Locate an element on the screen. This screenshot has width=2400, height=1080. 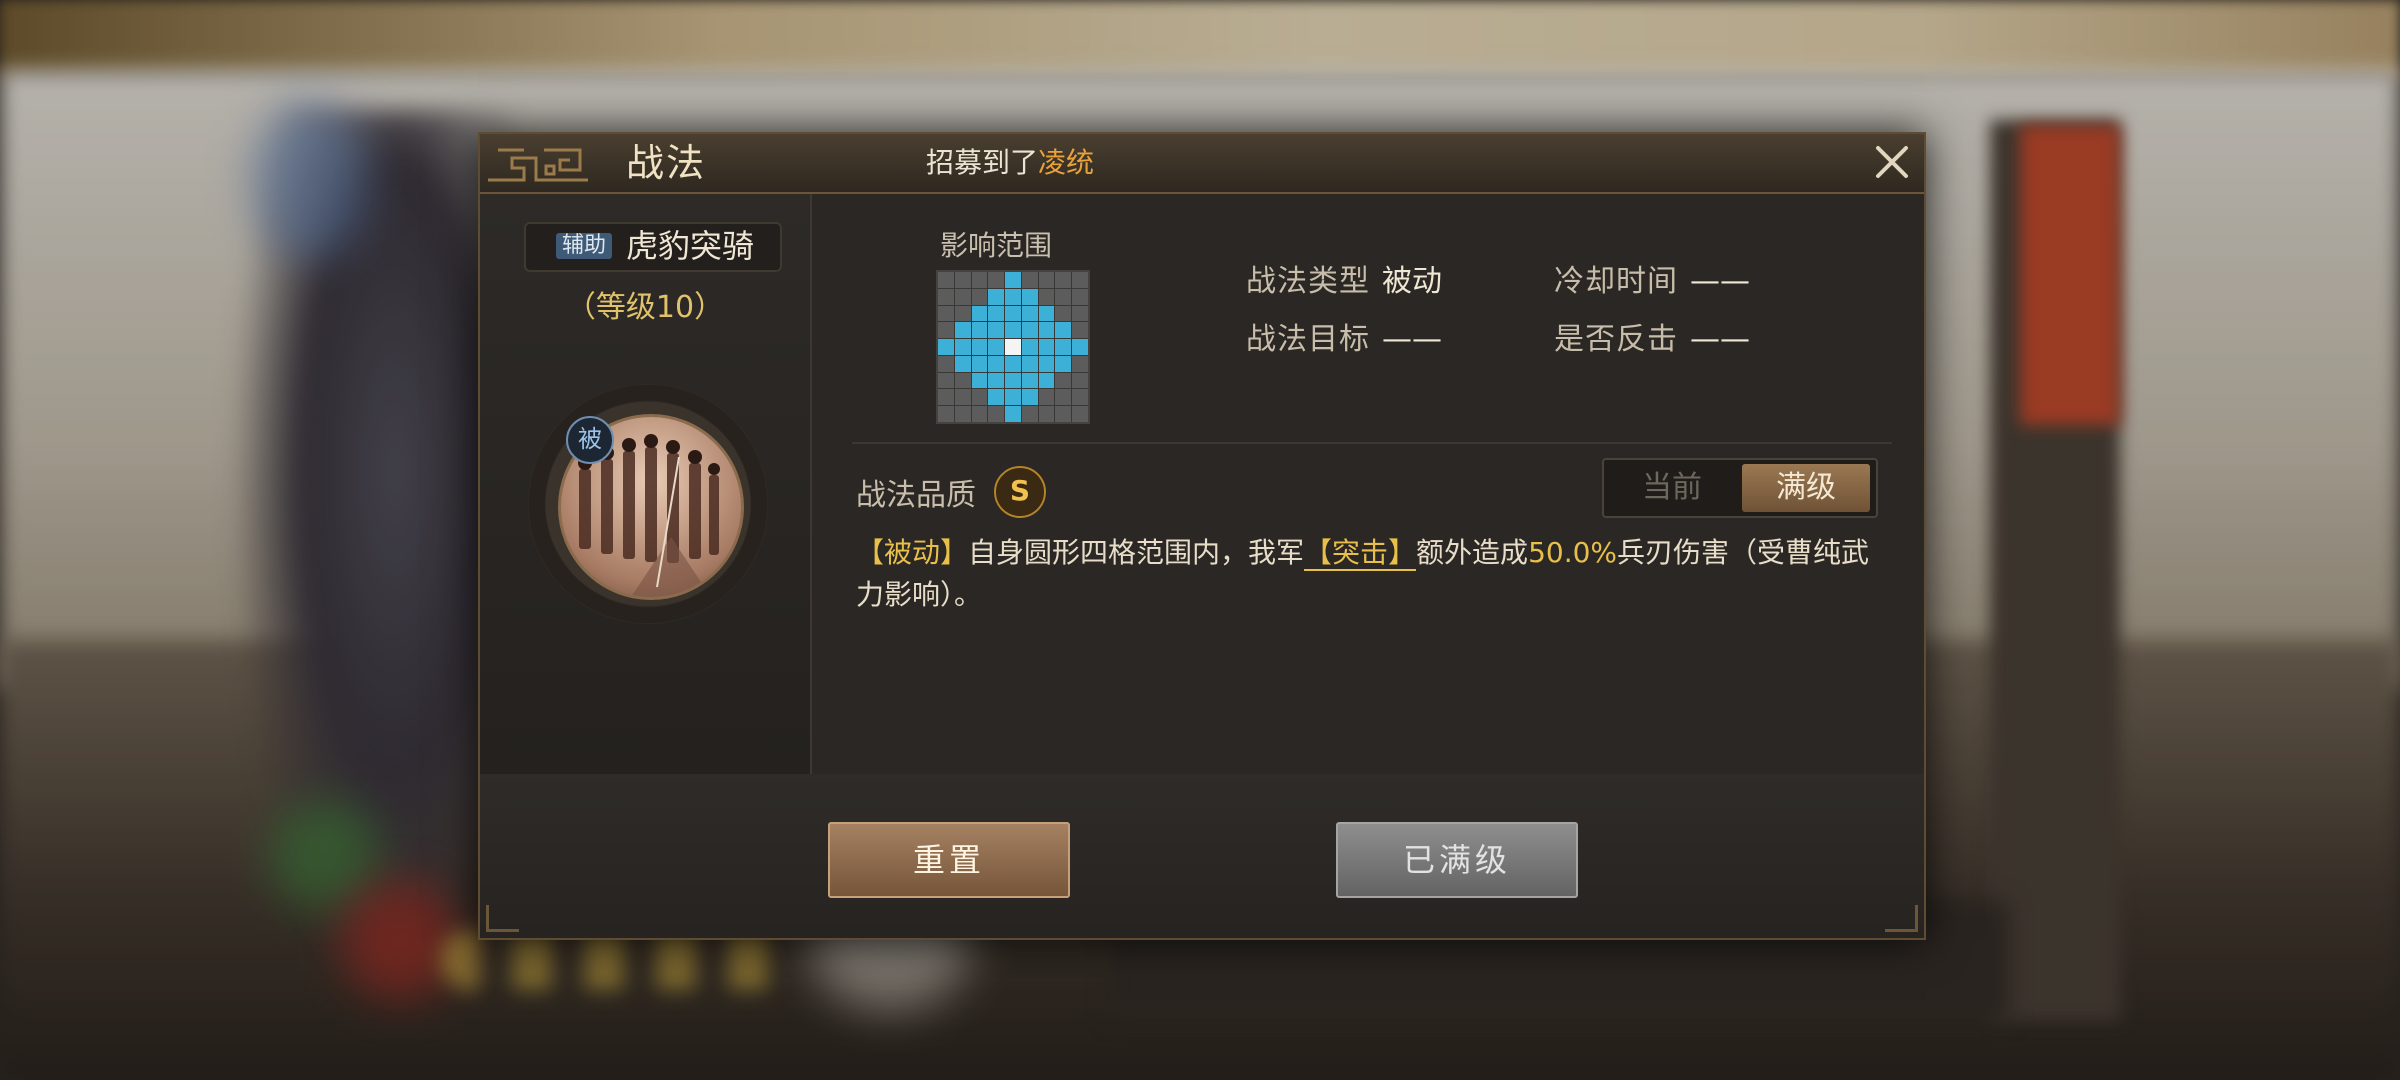
toggle-current: 当前 is located at coordinates (1672, 488).